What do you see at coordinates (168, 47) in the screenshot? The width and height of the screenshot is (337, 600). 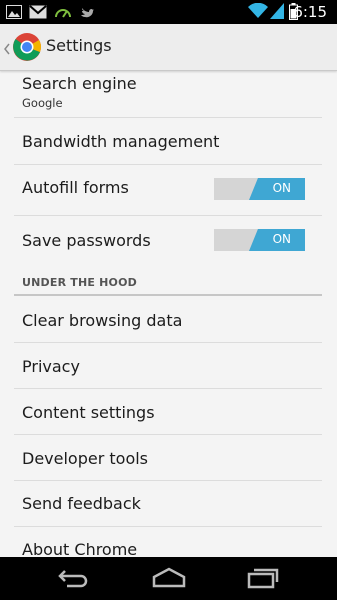 I see `action-bar: Settings` at bounding box center [168, 47].